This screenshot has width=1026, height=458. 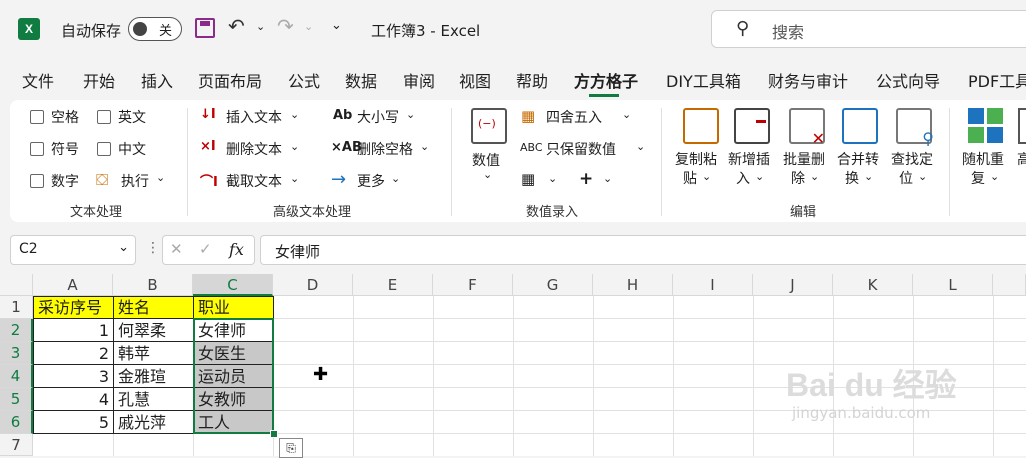 What do you see at coordinates (73, 399) in the screenshot?
I see `cell-a5: 4` at bounding box center [73, 399].